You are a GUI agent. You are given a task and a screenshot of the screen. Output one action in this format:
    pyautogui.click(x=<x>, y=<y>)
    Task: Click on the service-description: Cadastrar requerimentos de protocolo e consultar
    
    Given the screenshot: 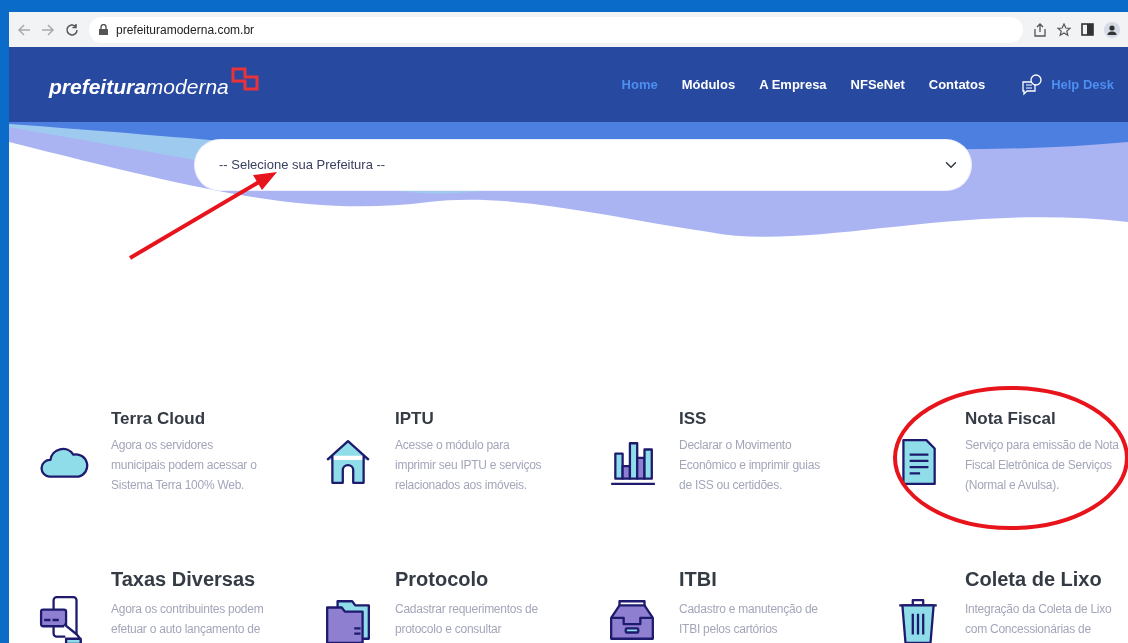 What is the action you would take?
    pyautogui.click(x=466, y=619)
    